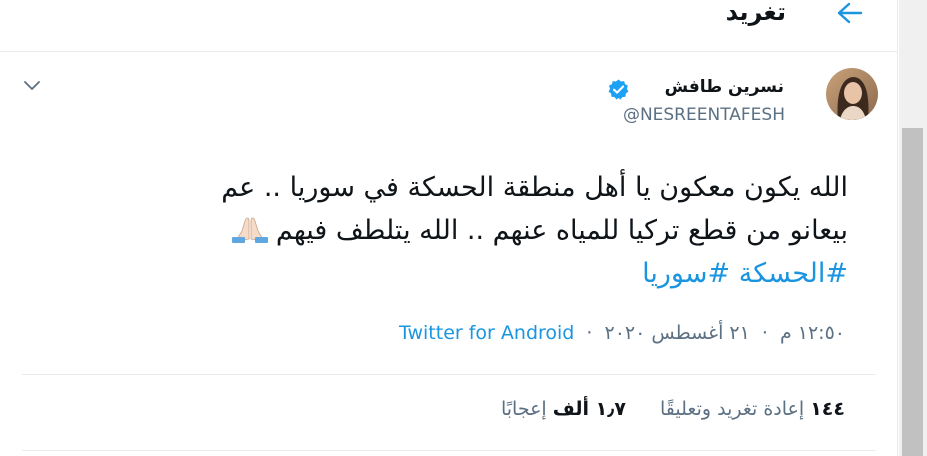 This screenshot has height=456, width=927. I want to click on likes-stat: ١٫٧ ألف إعجابًا, so click(563, 409).